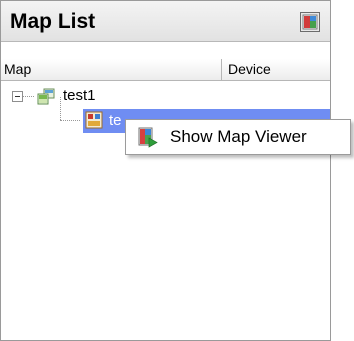  Describe the element at coordinates (46, 96) in the screenshot. I see `map-group-icon` at that location.